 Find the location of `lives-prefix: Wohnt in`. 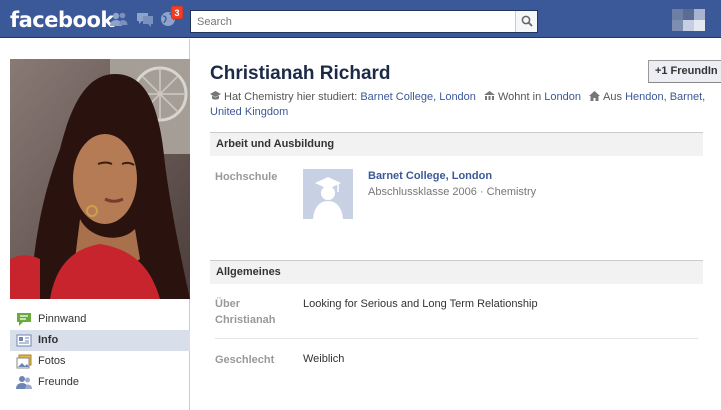

lives-prefix: Wohnt in is located at coordinates (519, 97).